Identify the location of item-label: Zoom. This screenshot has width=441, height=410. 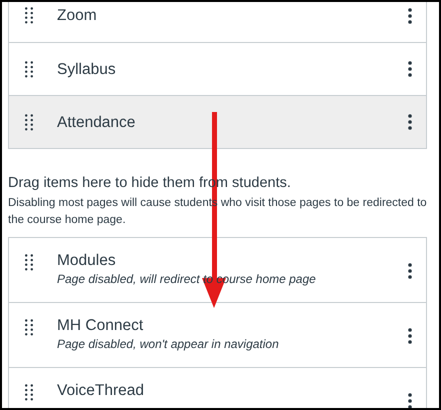
(77, 16).